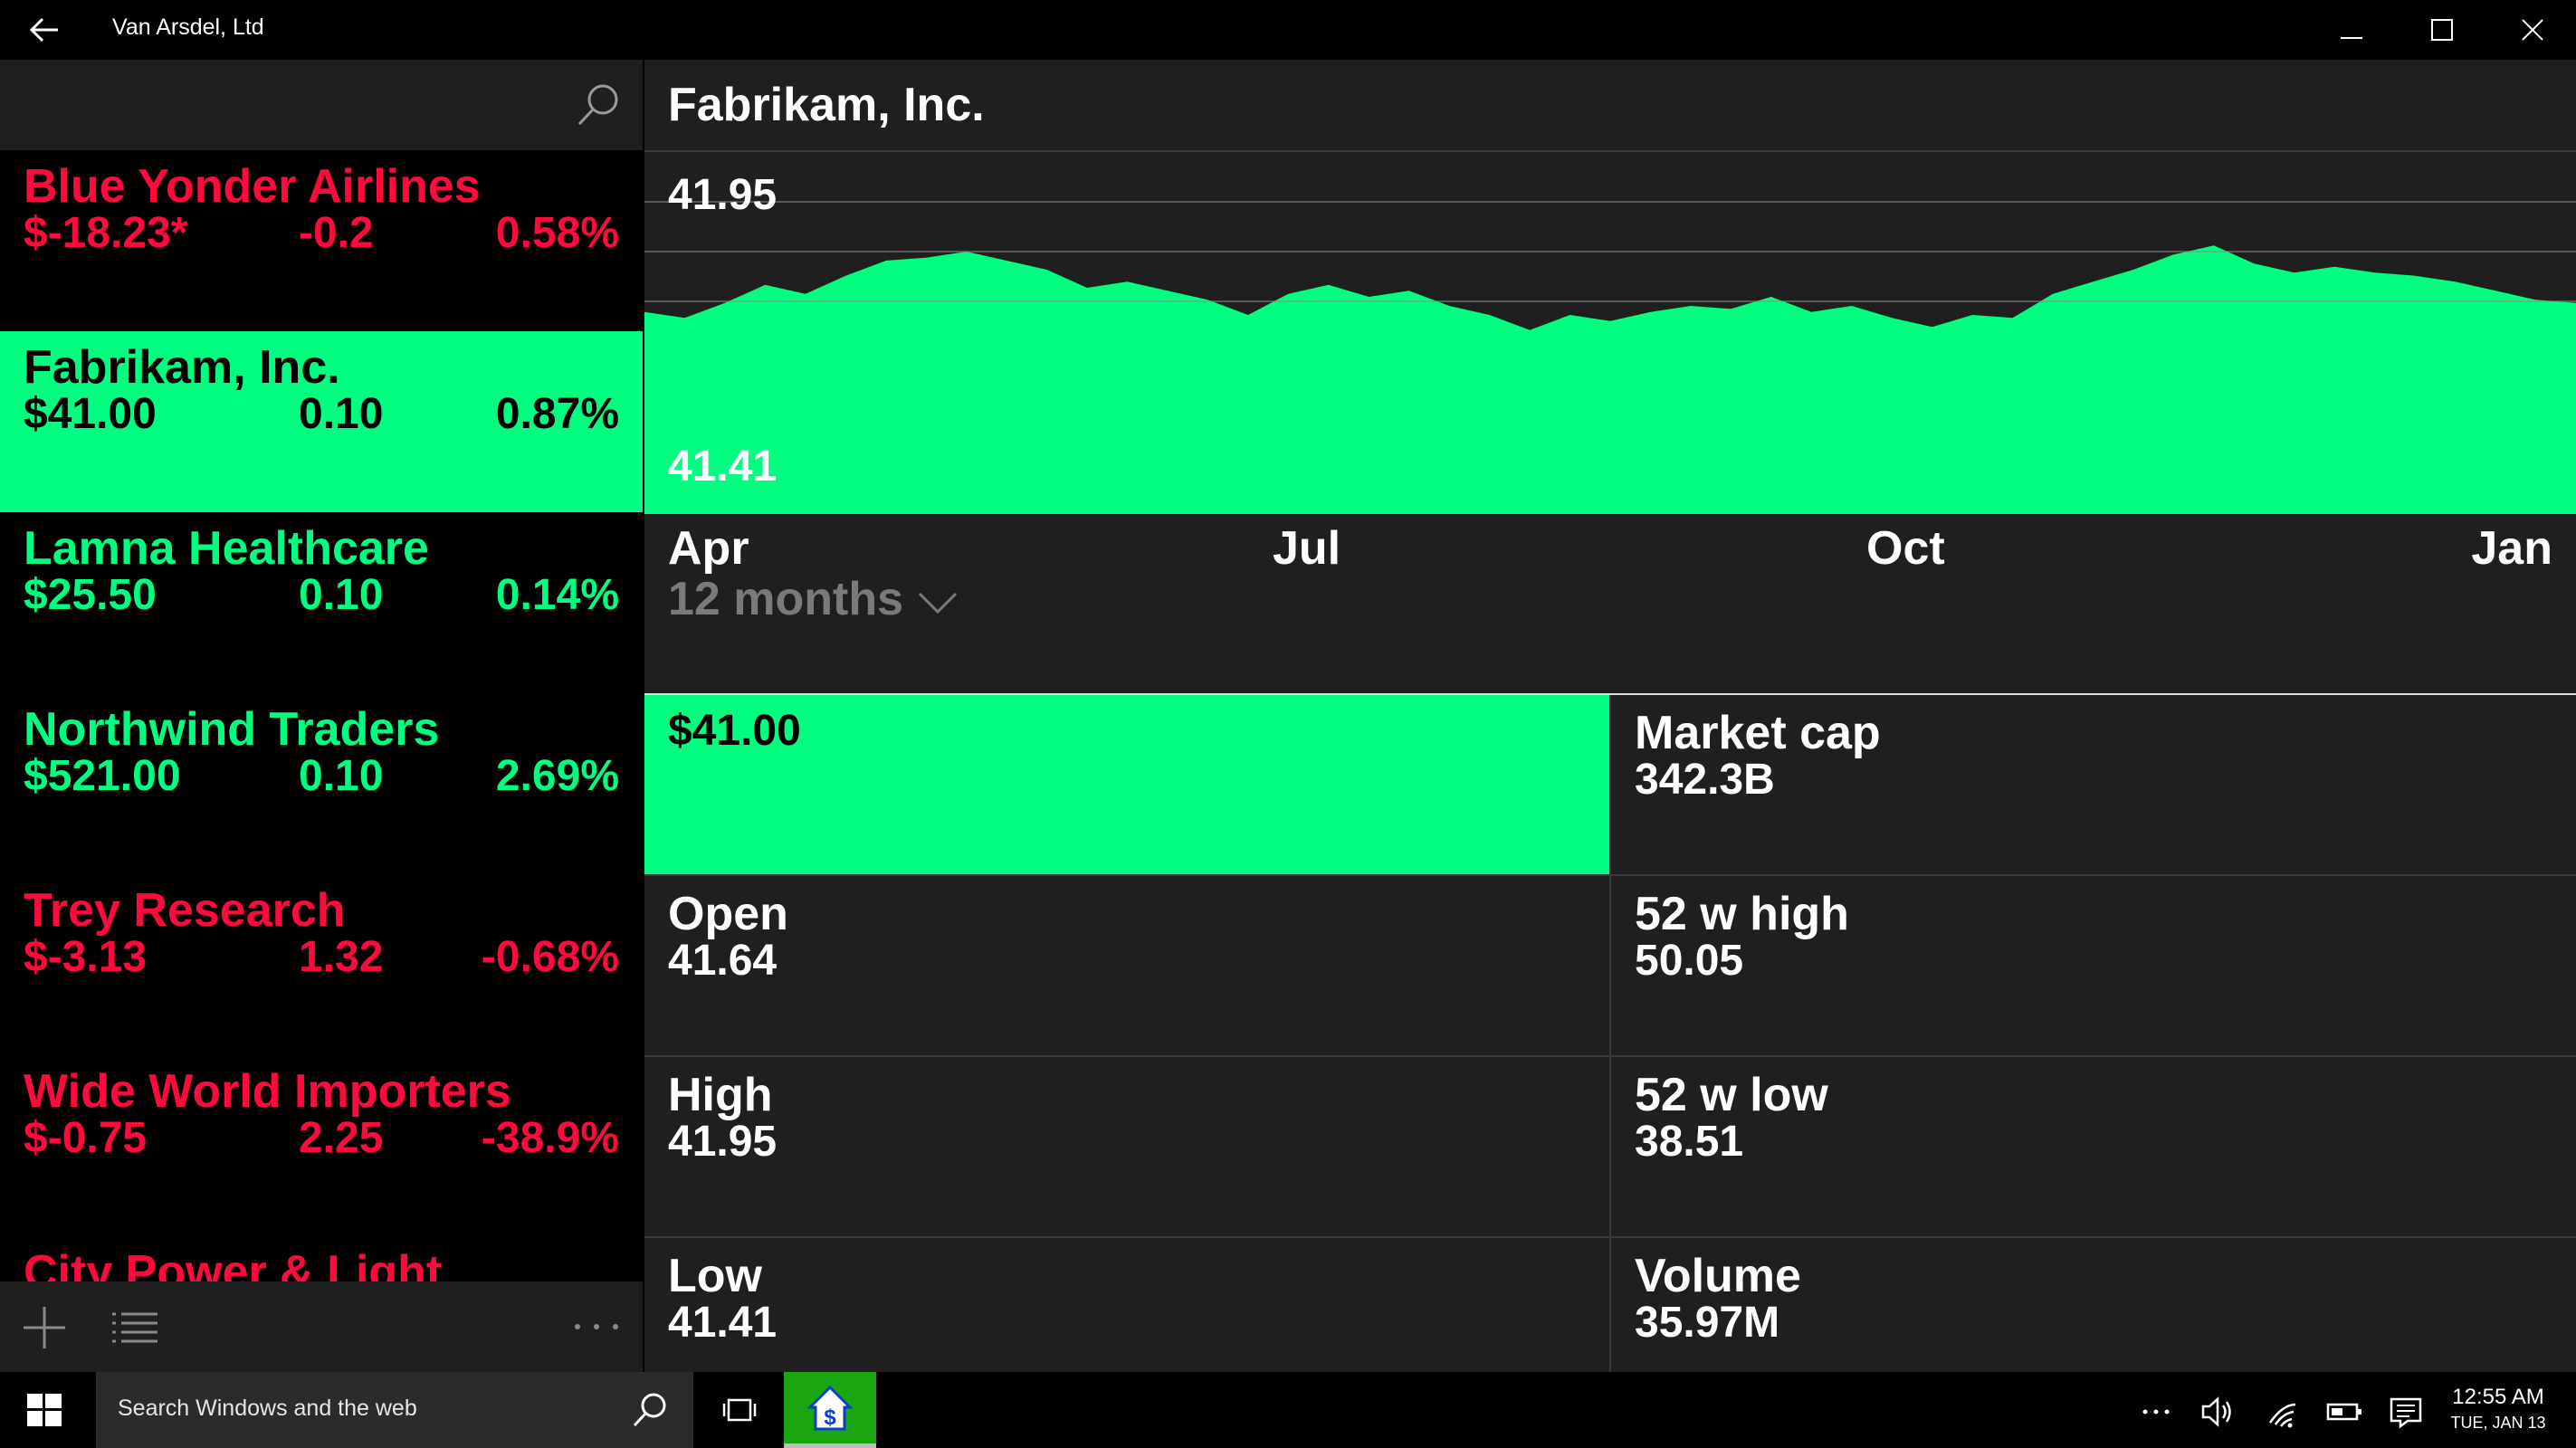 This screenshot has width=2576, height=1448. I want to click on window-title: Van Arsdel, Ltd, so click(188, 27).